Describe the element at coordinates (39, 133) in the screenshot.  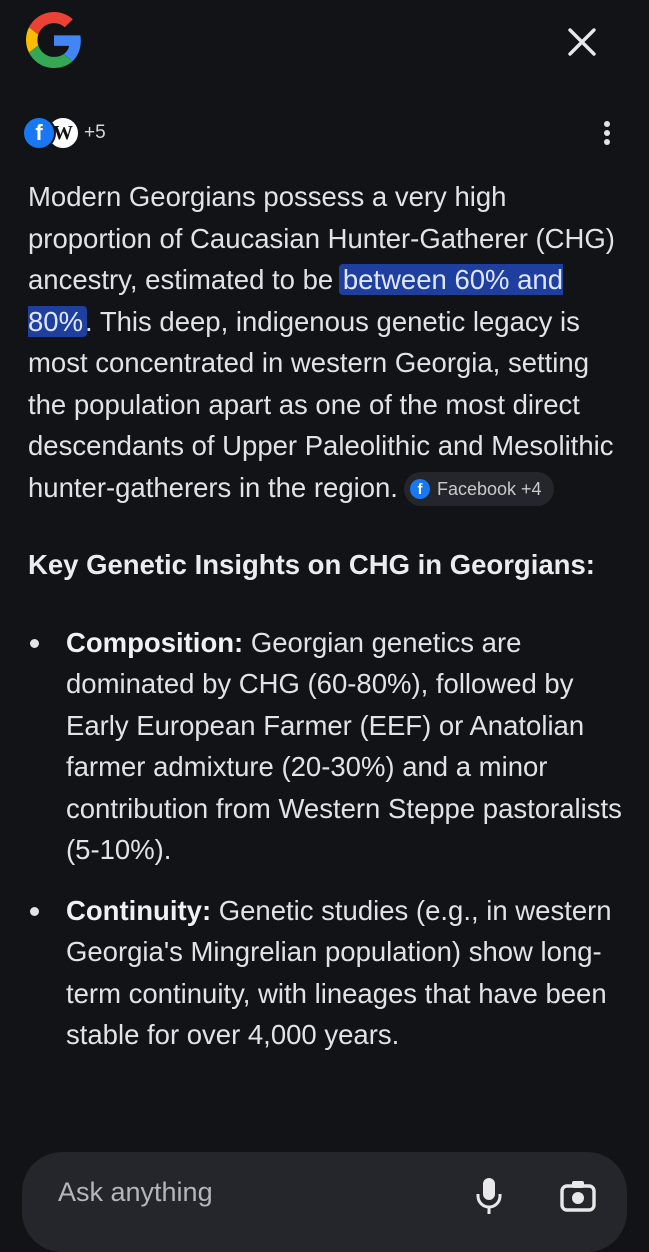
I see `facebook-source-icon: f` at that location.